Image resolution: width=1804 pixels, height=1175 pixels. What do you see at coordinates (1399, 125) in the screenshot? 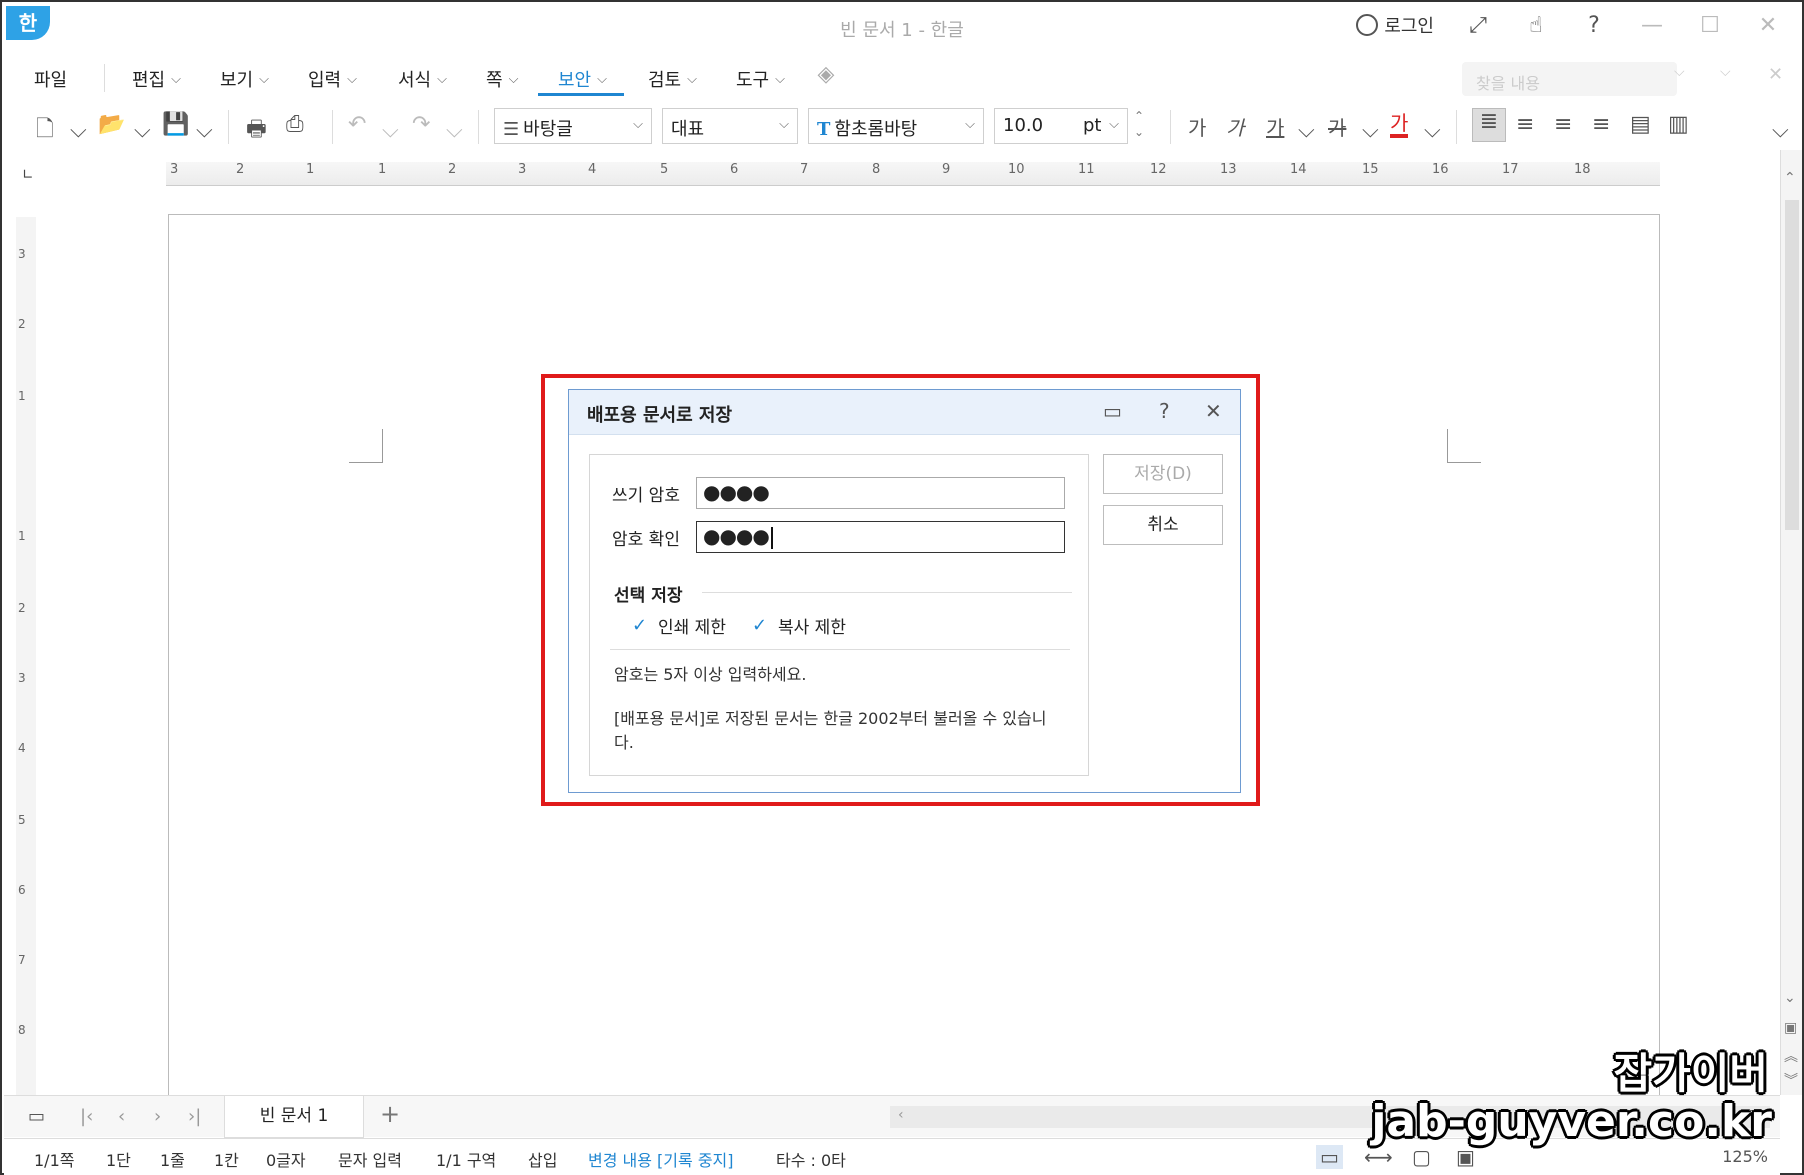
I see `font-color-button: 가` at bounding box center [1399, 125].